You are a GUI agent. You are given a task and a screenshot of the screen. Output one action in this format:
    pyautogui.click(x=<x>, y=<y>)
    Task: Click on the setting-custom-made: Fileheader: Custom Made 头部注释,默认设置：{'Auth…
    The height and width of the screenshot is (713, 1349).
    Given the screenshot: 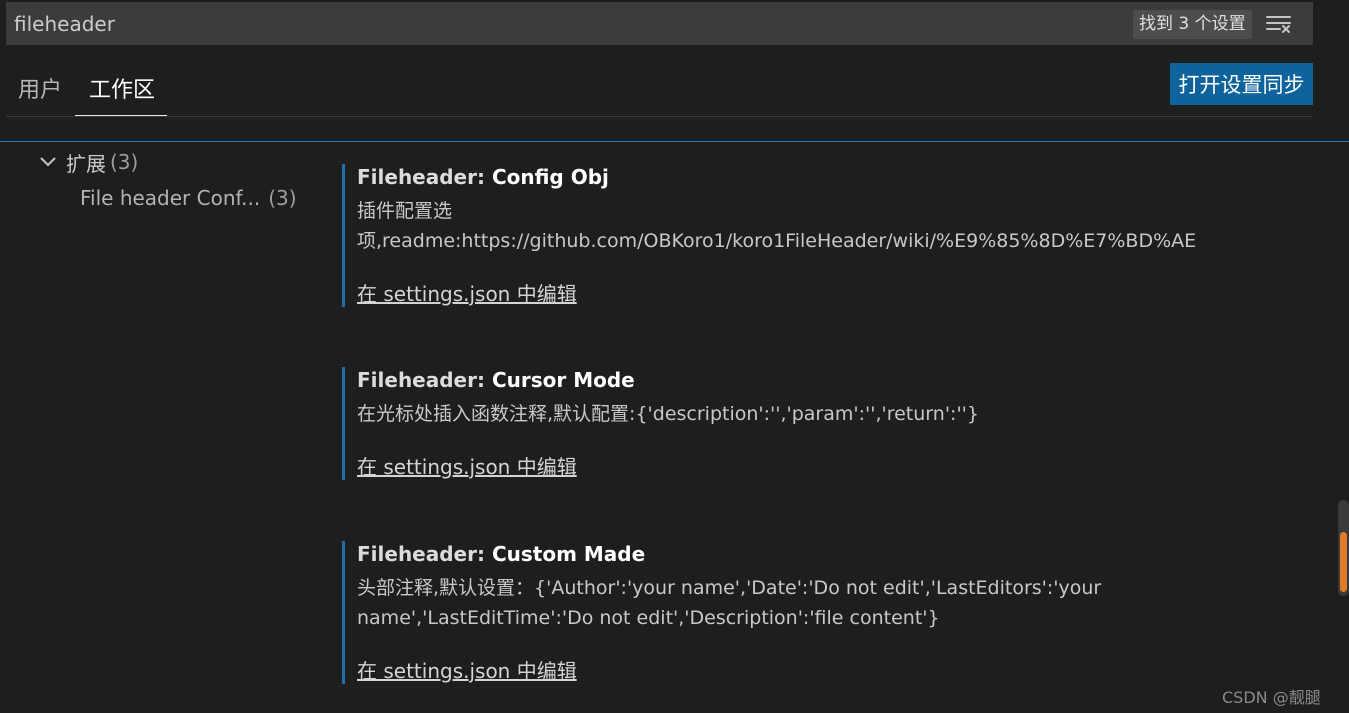 What is the action you would take?
    pyautogui.click(x=802, y=612)
    